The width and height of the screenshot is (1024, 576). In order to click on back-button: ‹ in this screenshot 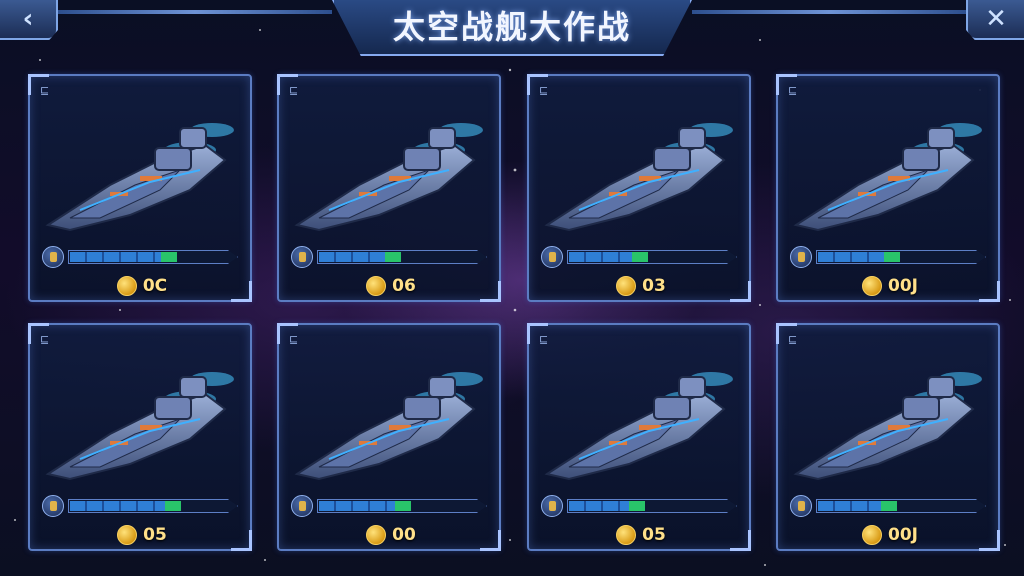, I will do `click(29, 20)`.